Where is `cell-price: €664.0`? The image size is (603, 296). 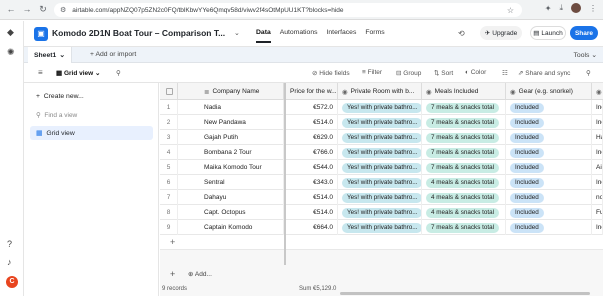 cell-price: €664.0 is located at coordinates (312, 227).